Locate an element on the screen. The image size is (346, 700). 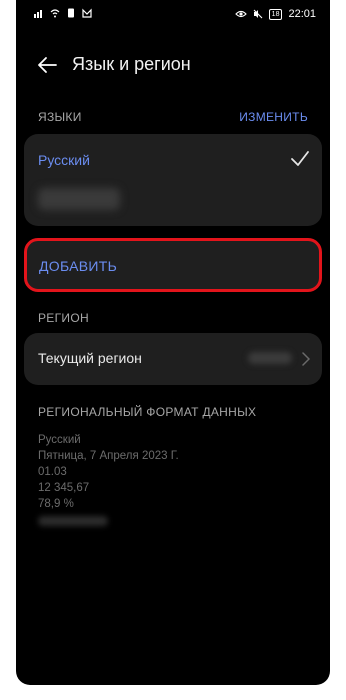
languages-list: Русский is located at coordinates (173, 180).